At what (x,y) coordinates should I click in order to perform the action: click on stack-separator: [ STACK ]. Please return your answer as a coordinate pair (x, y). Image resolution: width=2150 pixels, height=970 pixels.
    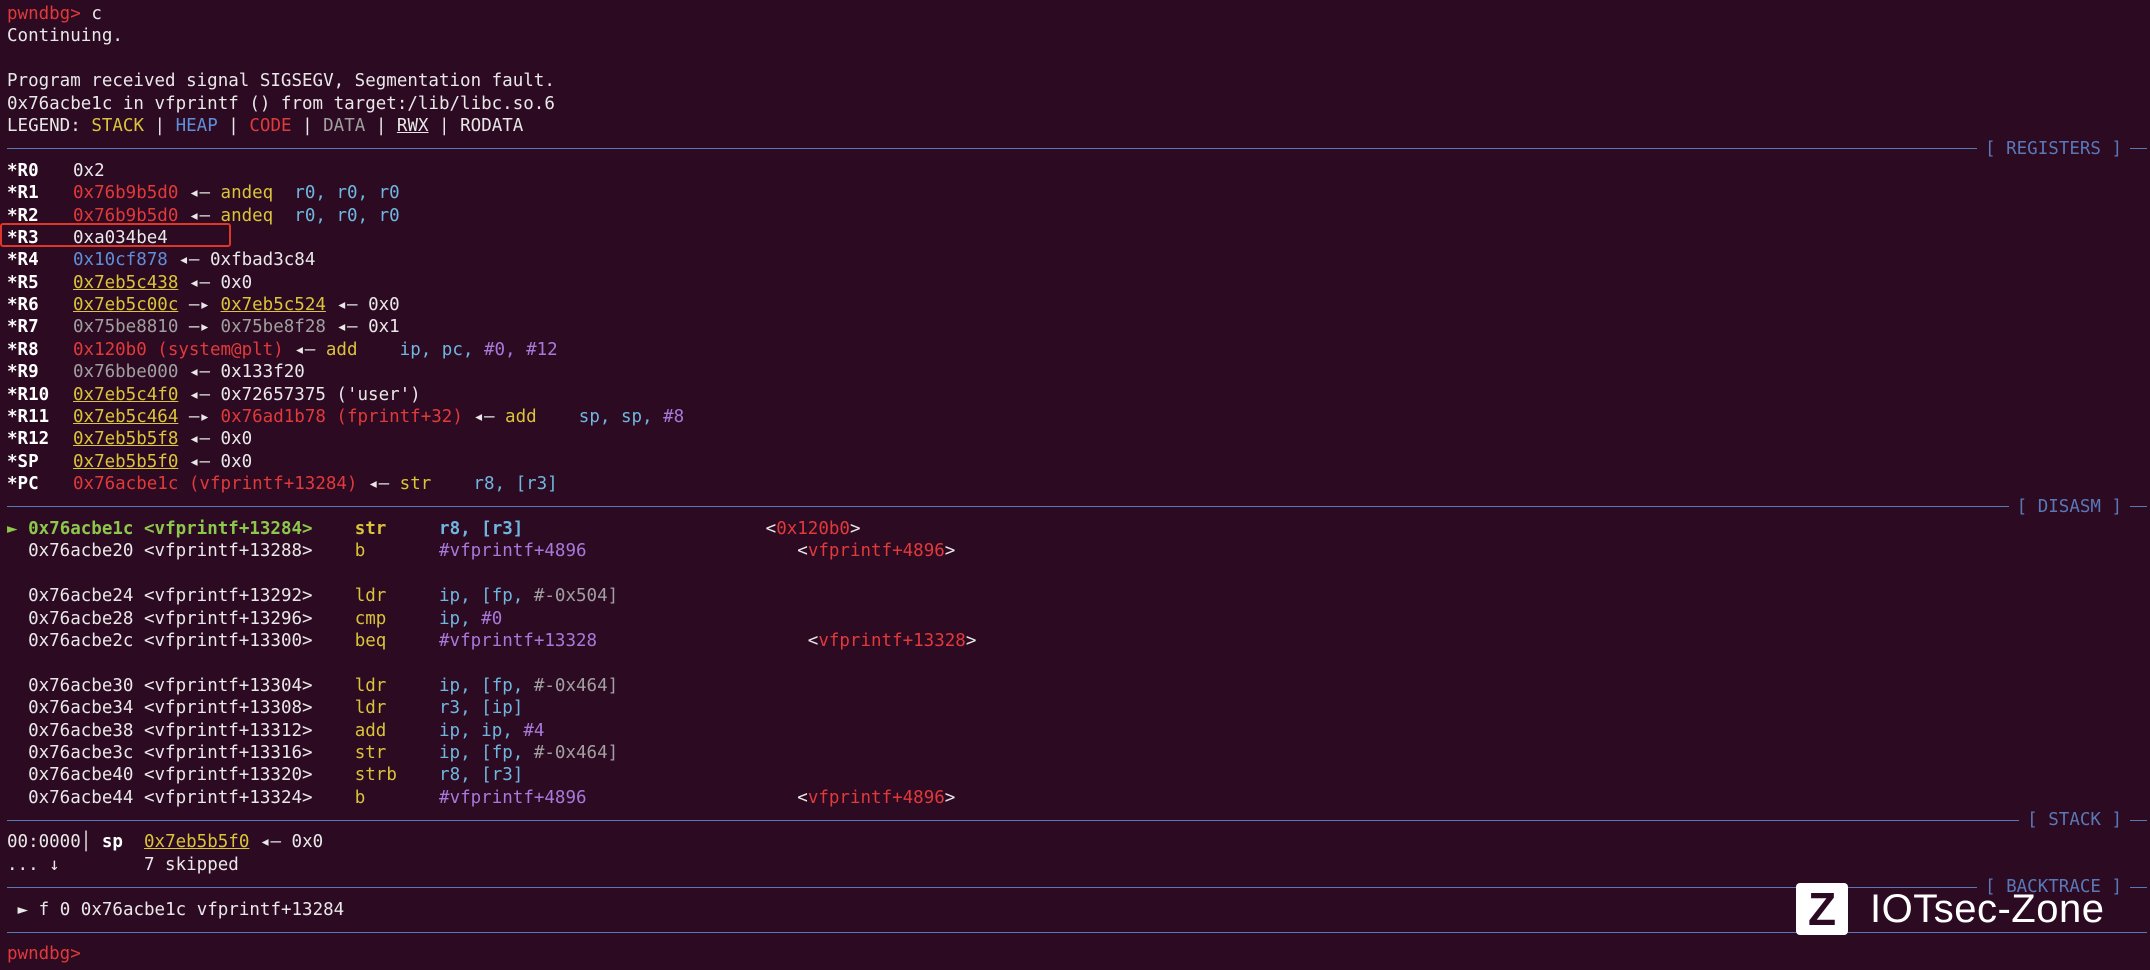
    Looking at the image, I should click on (1077, 820).